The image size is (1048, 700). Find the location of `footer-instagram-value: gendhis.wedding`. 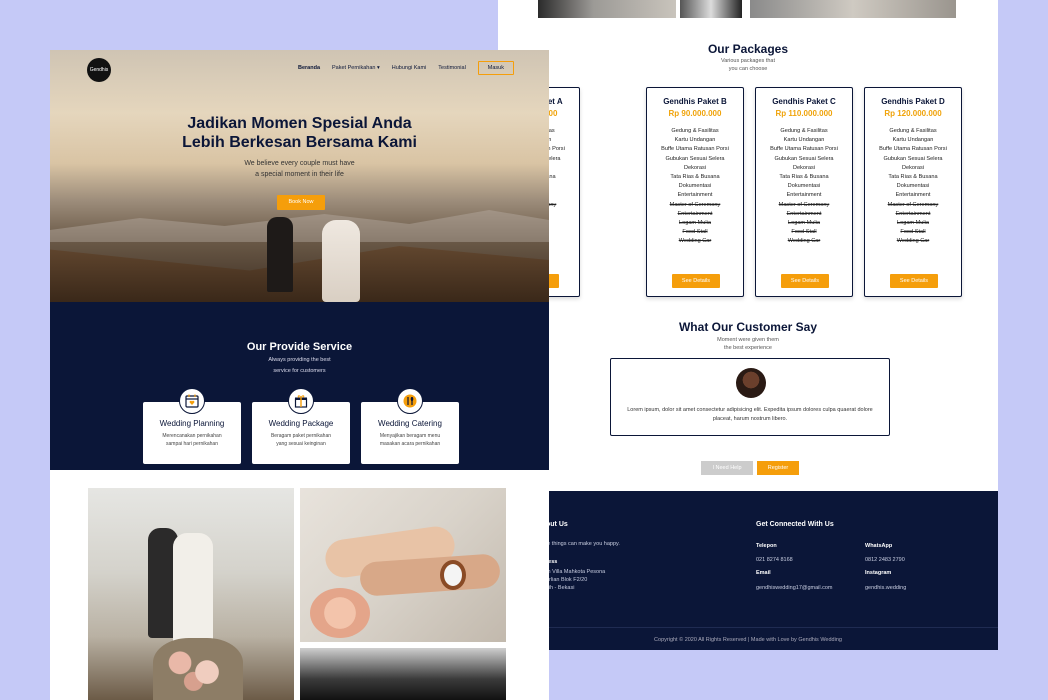

footer-instagram-value: gendhis.wedding is located at coordinates (885, 588).